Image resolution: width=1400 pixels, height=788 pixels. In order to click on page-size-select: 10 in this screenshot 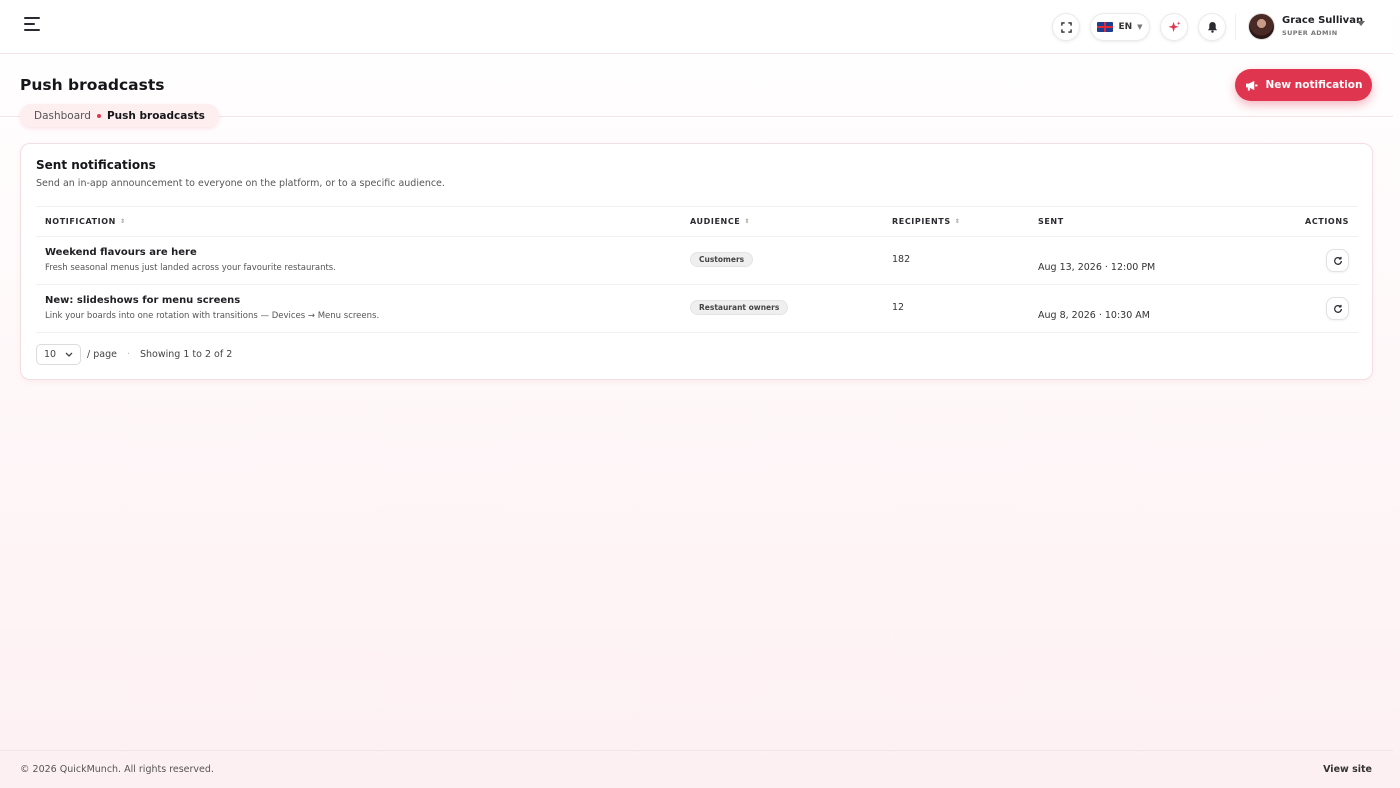, I will do `click(58, 354)`.